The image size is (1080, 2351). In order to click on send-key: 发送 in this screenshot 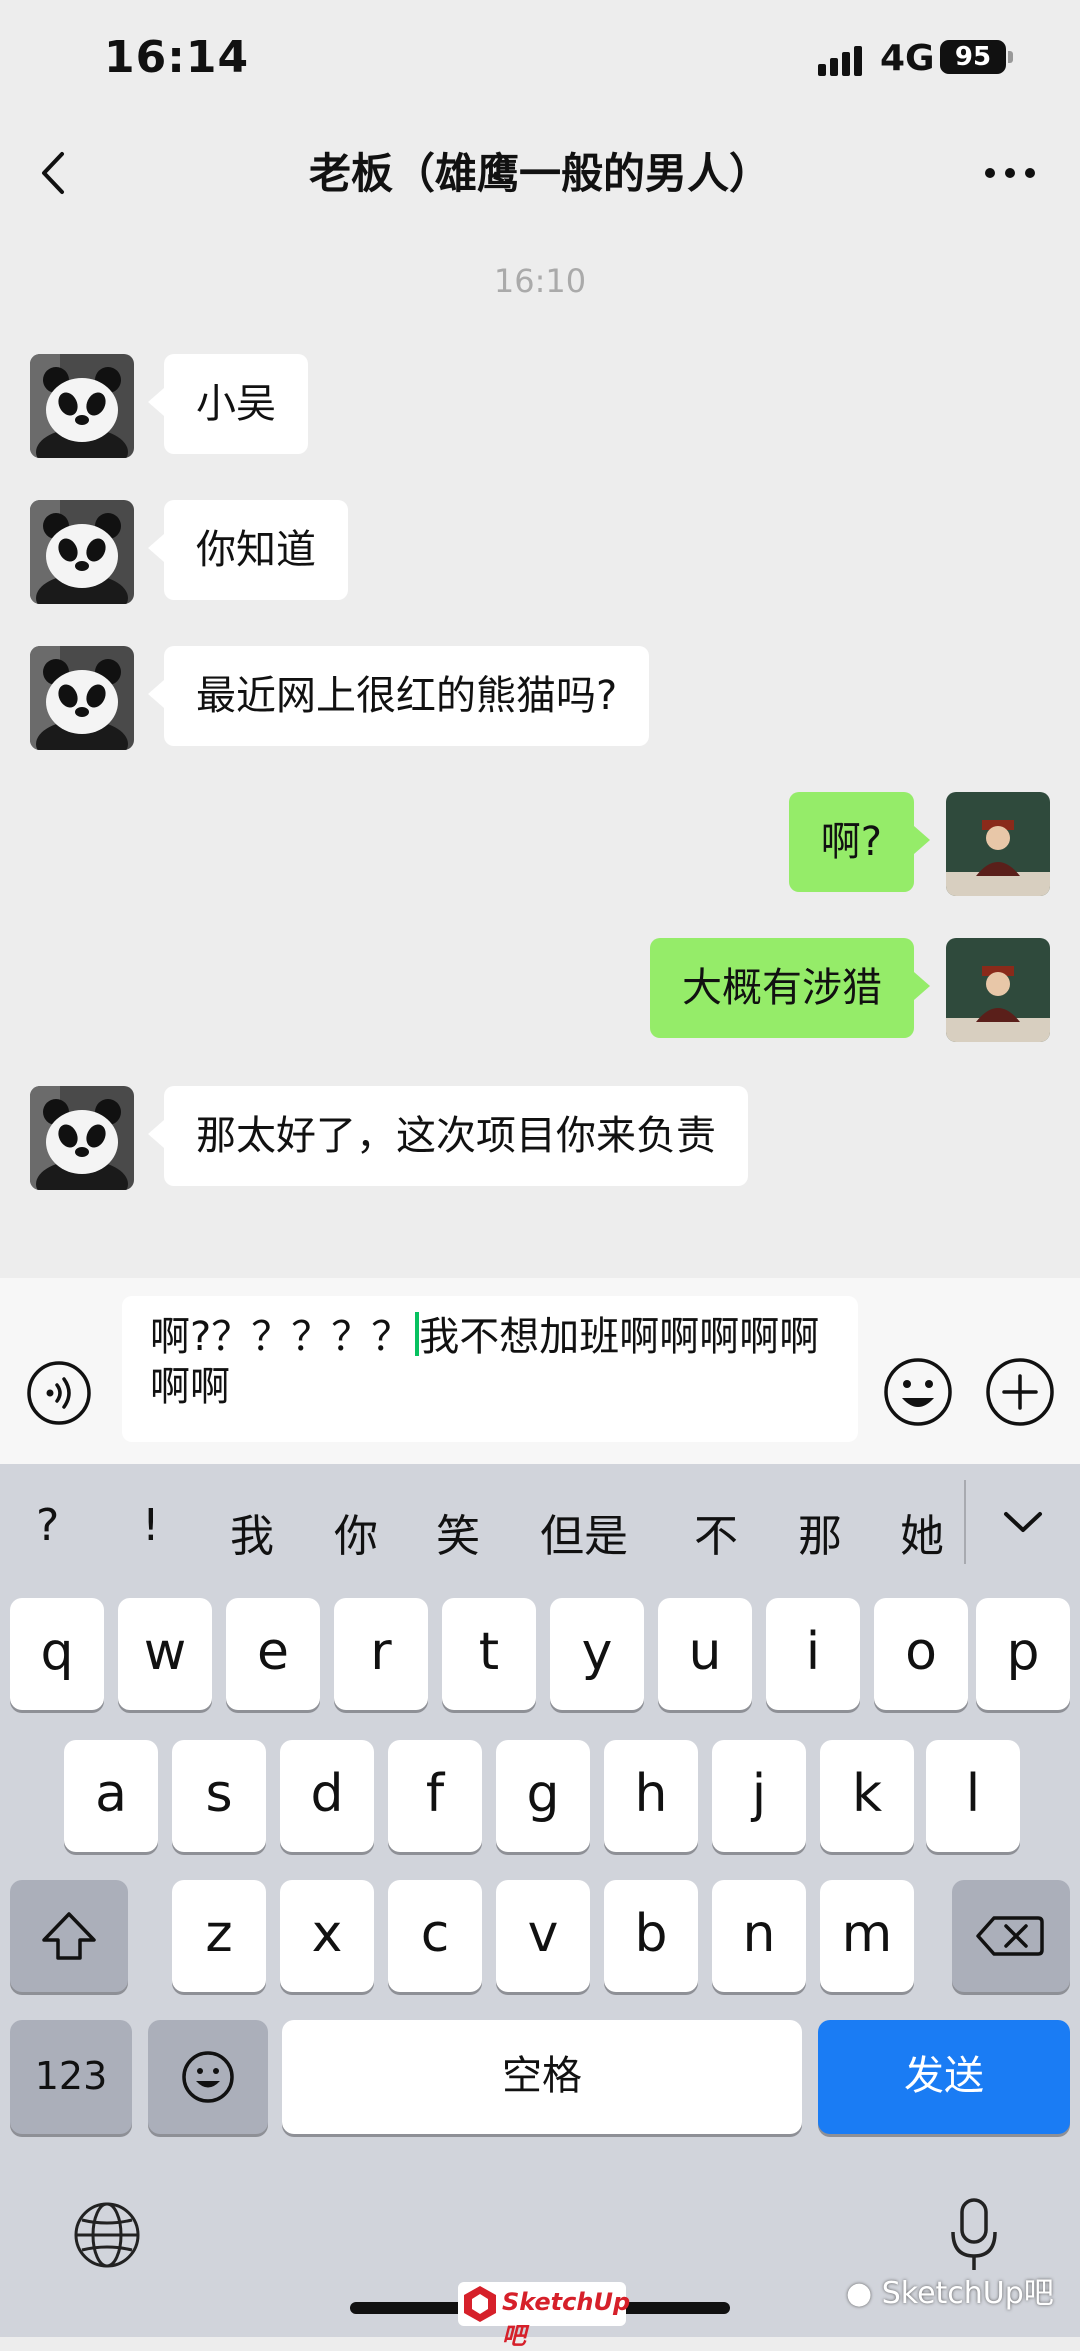, I will do `click(944, 2077)`.